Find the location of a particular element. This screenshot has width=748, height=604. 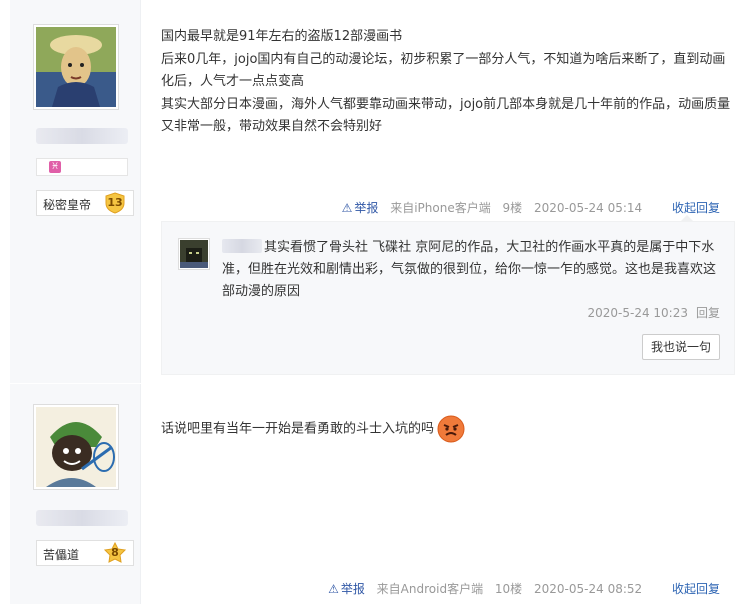

floor-number: 9楼 is located at coordinates (512, 208).